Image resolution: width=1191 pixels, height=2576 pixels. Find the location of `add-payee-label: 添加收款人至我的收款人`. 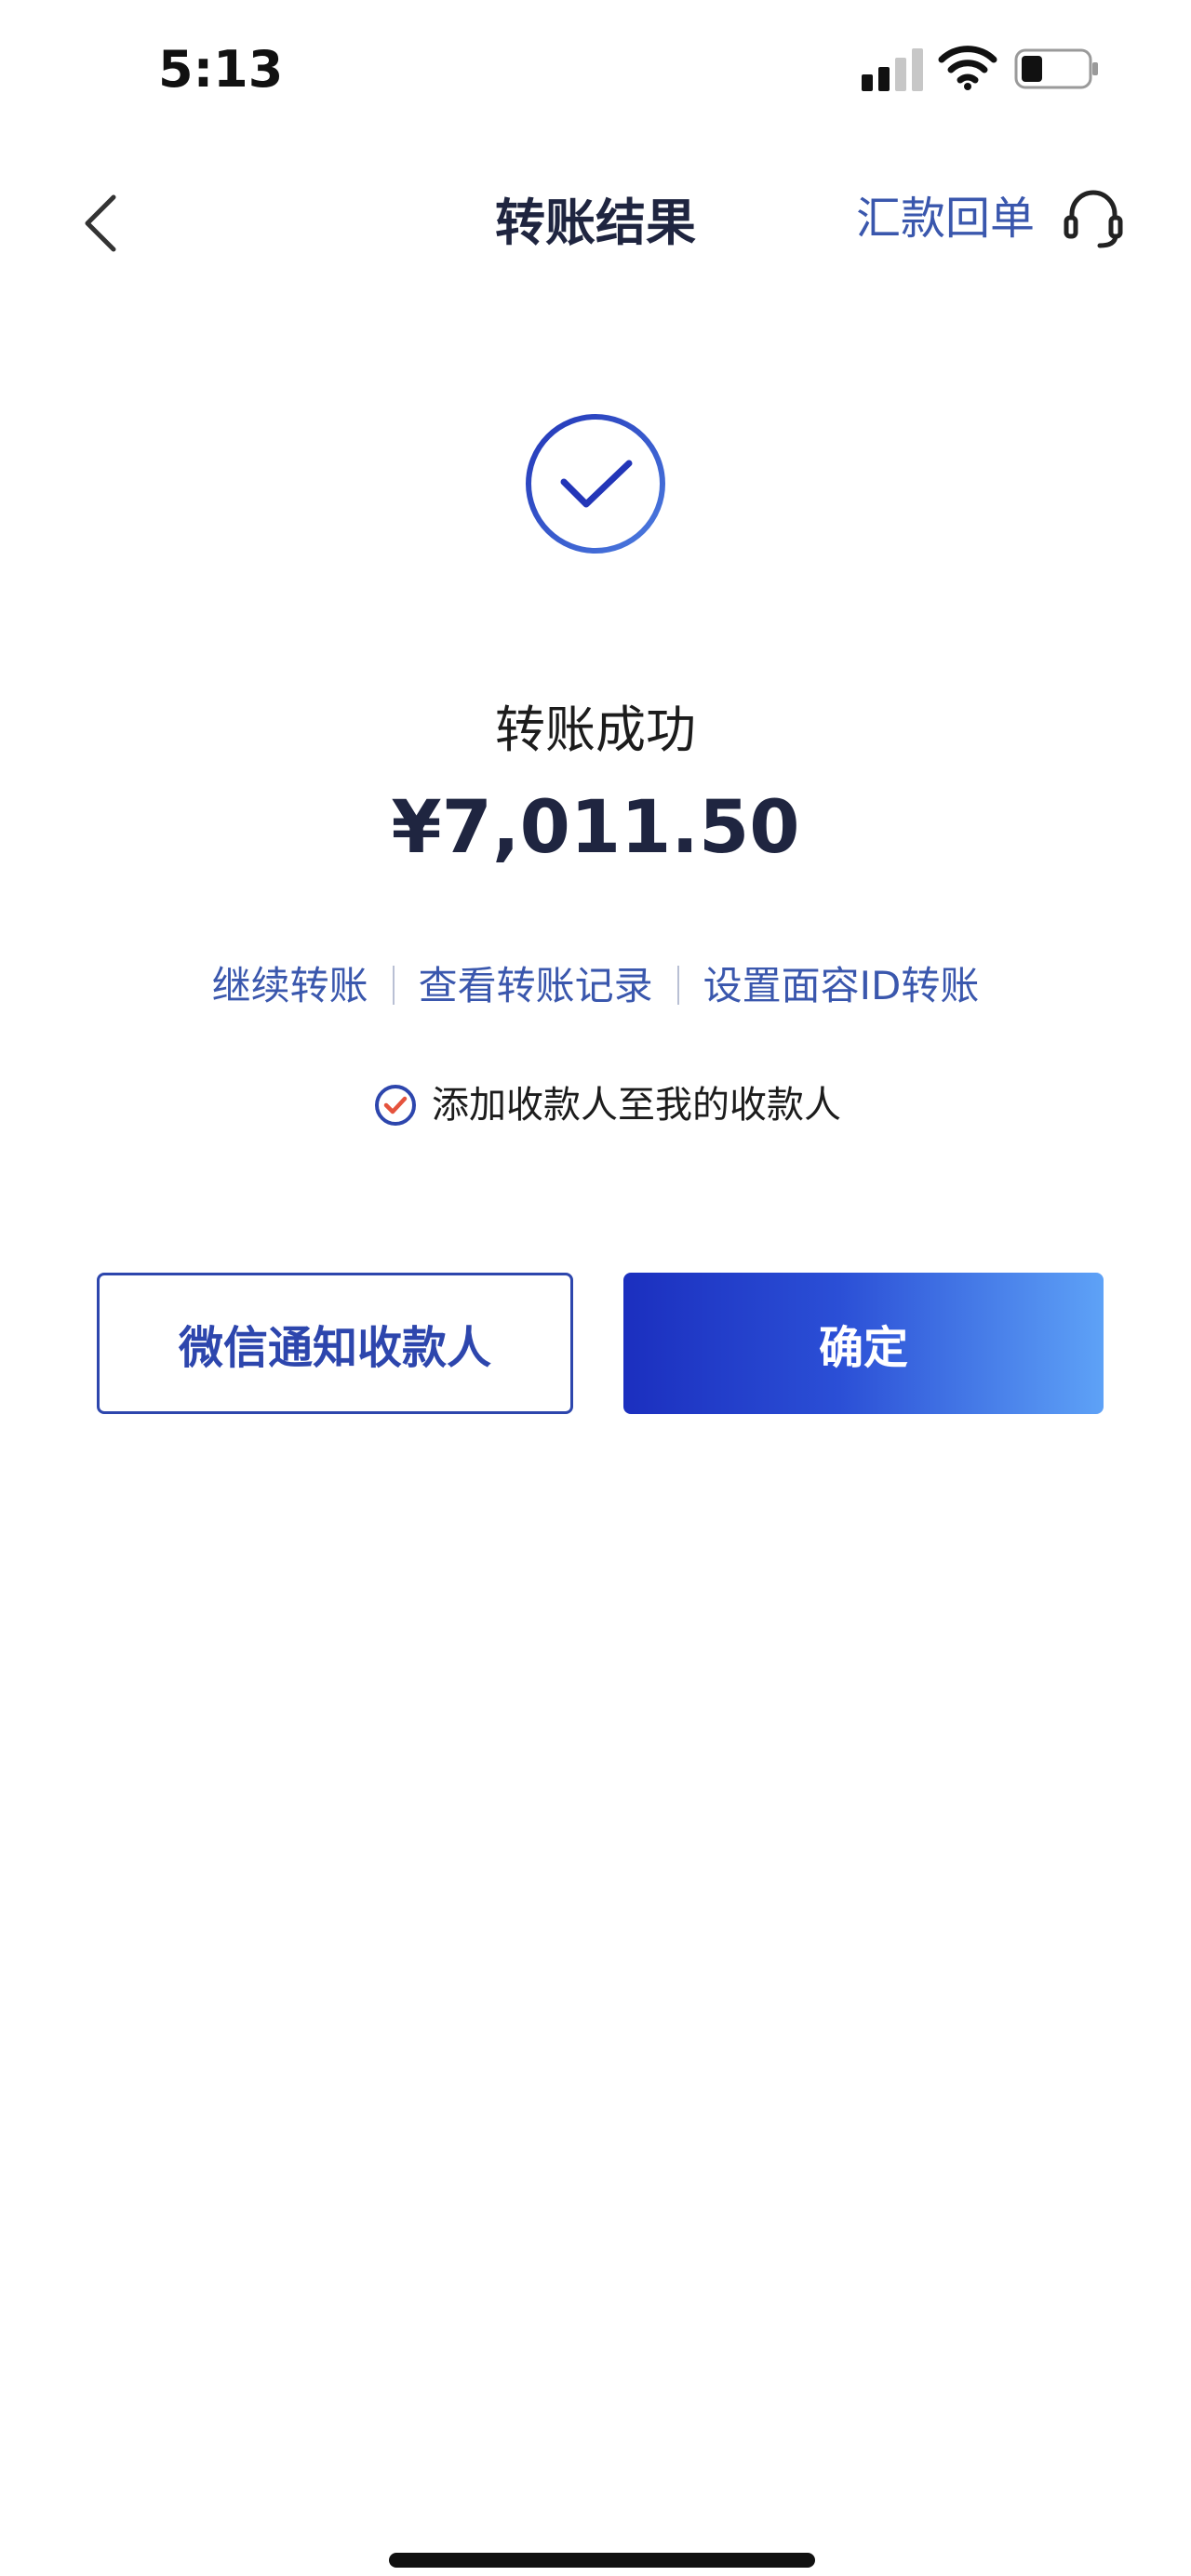

add-payee-label: 添加收款人至我的收款人 is located at coordinates (636, 1105).